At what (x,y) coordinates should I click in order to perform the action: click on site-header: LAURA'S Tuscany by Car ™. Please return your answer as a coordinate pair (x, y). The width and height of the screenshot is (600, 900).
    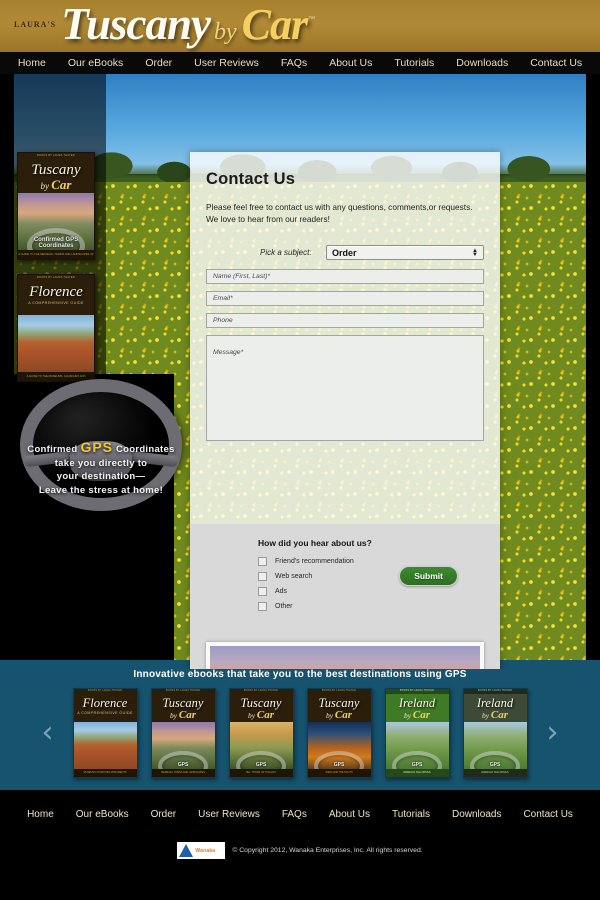
    Looking at the image, I should click on (300, 26).